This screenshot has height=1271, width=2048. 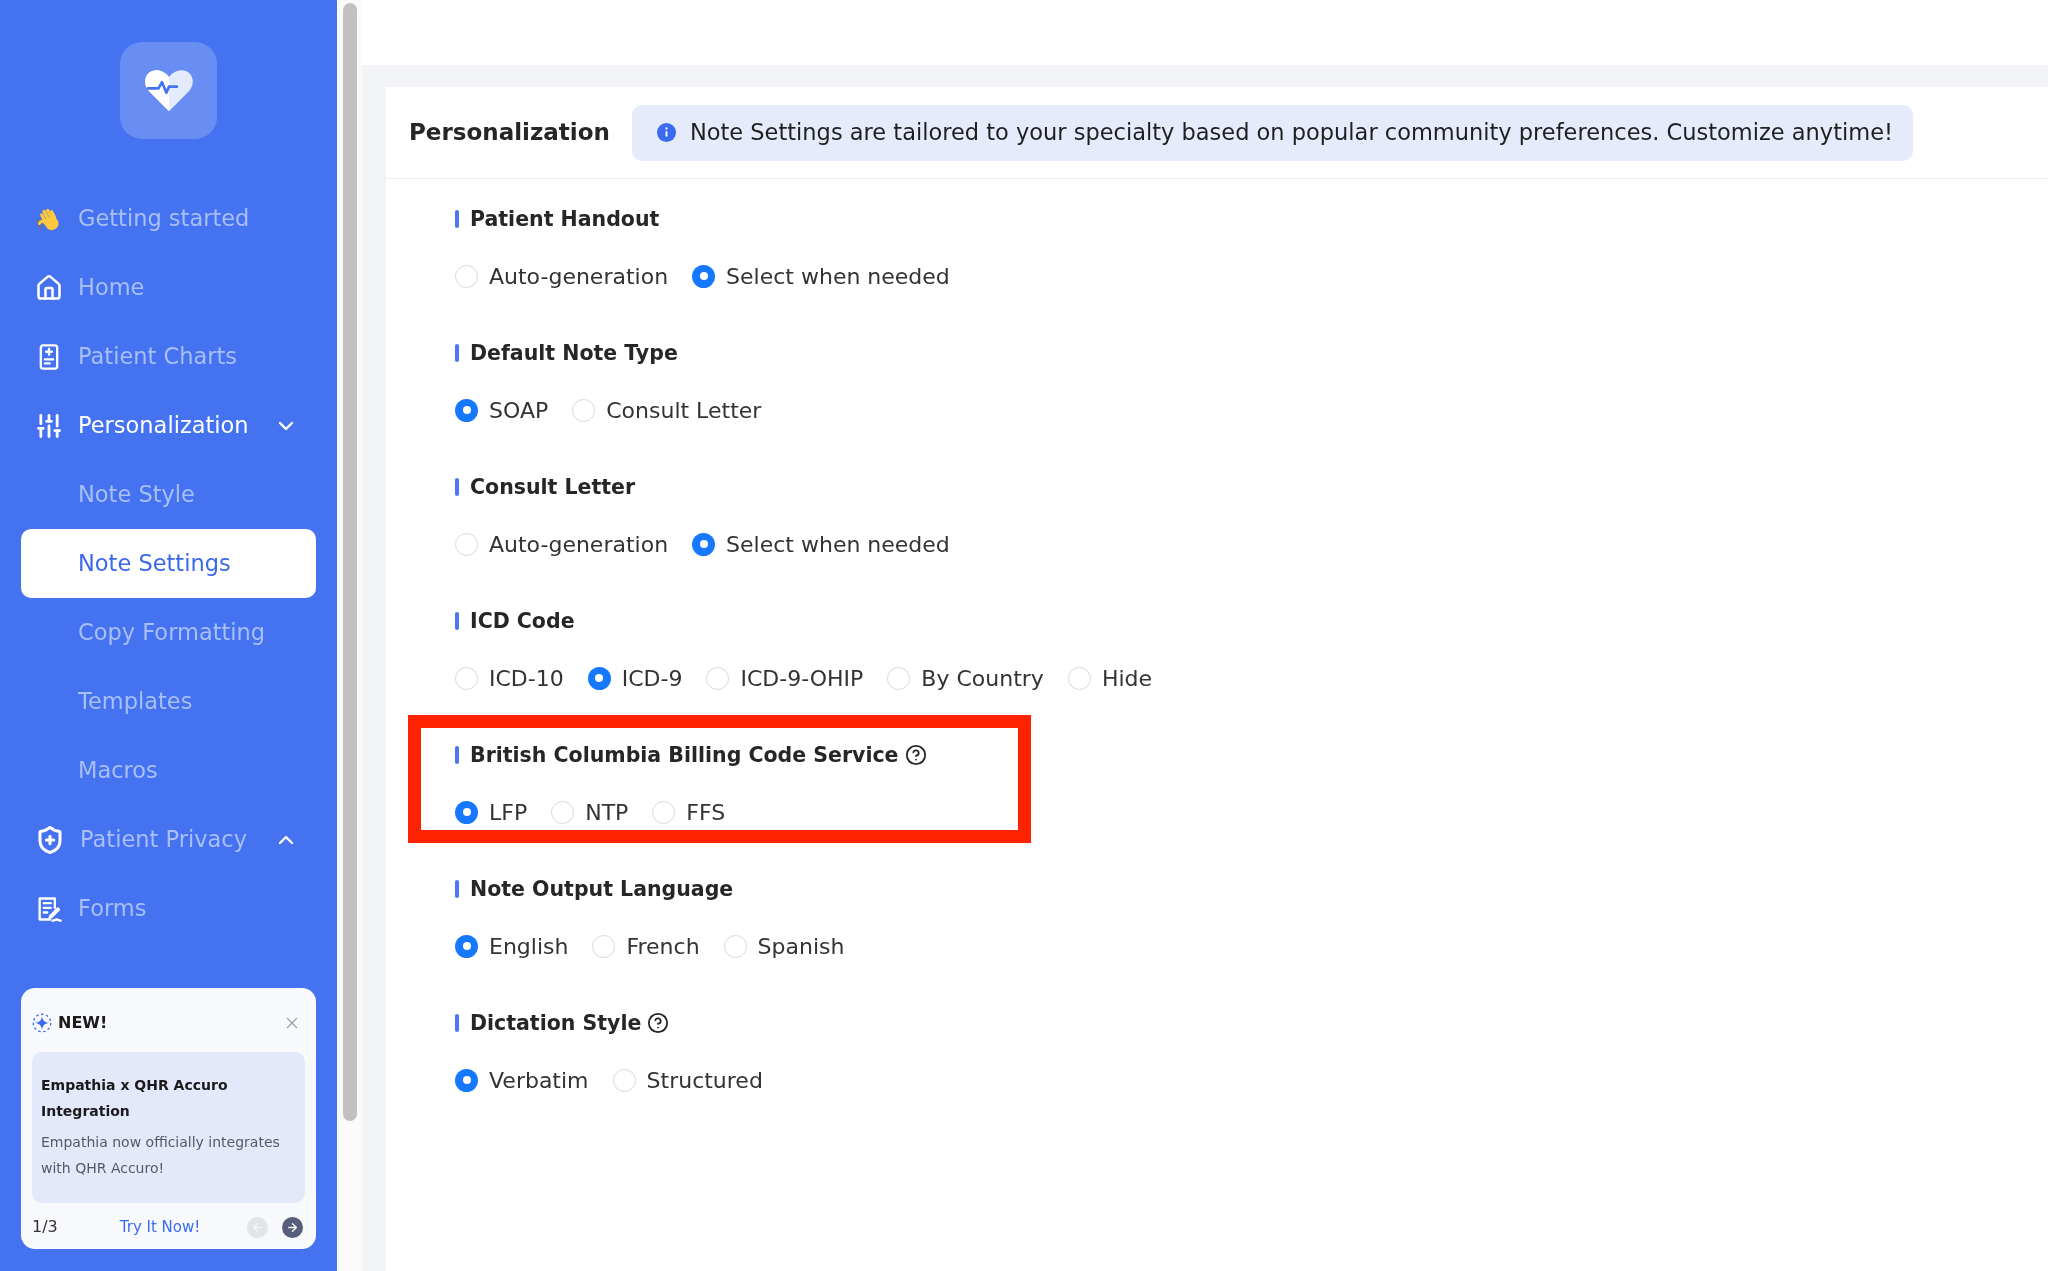 I want to click on announcement-text: Empathia now officially integrates with QHR Accuro!, so click(x=161, y=1155).